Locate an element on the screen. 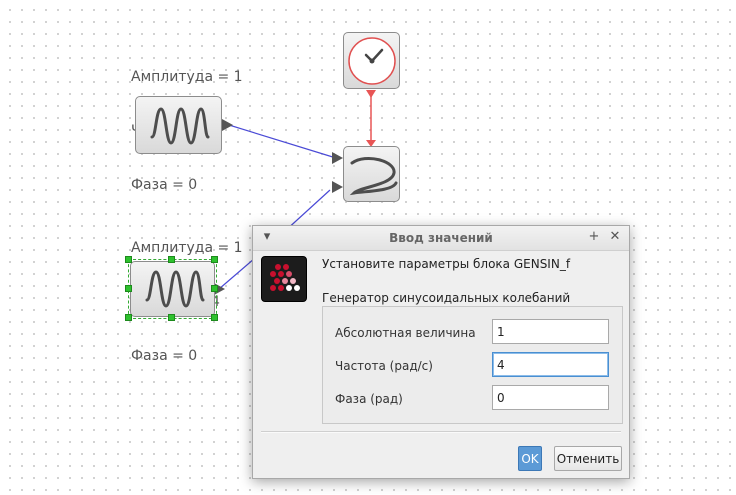  block-description: Генератор синусоидальных колебаний is located at coordinates (446, 298).